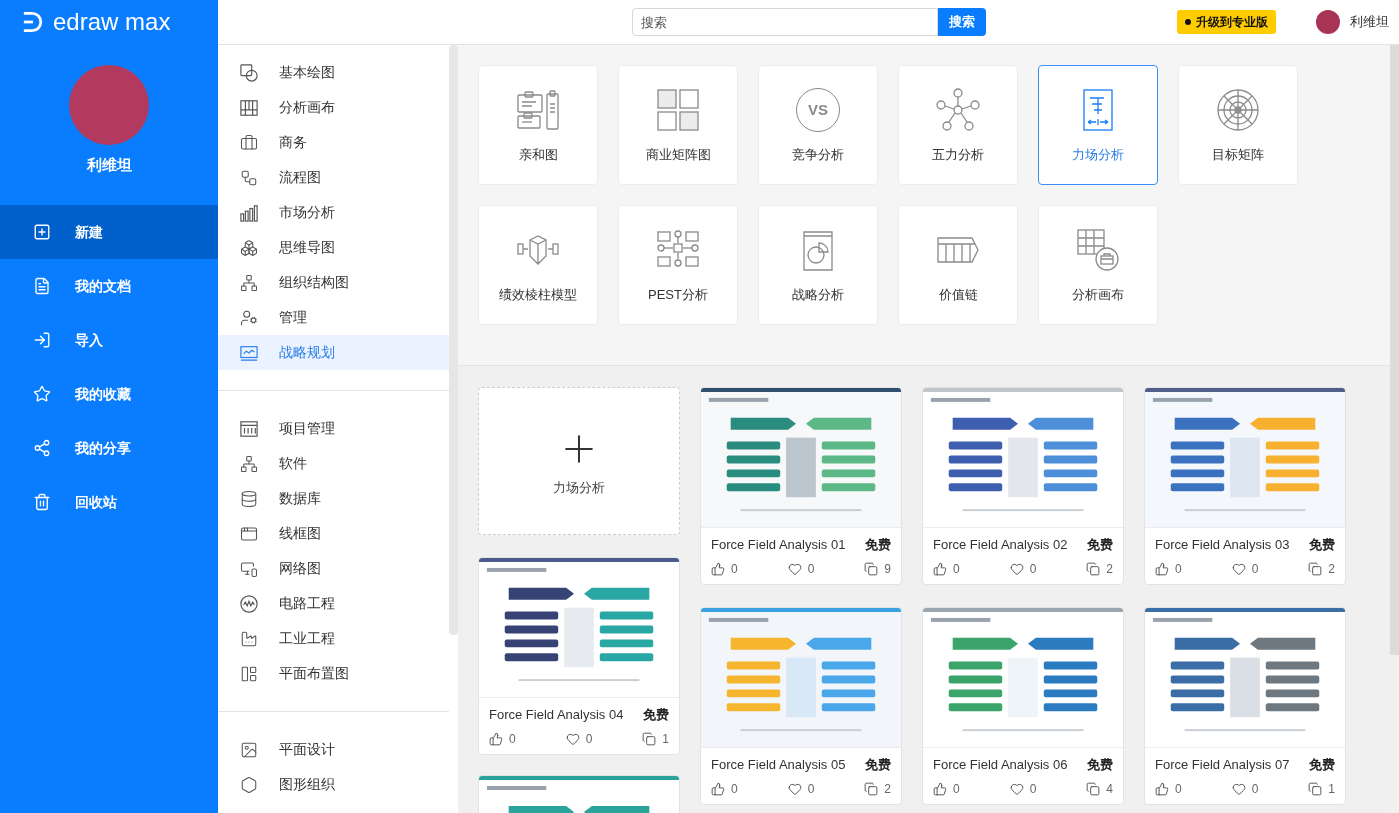 This screenshot has height=813, width=1399. I want to click on app-window-icon, so click(249, 533).